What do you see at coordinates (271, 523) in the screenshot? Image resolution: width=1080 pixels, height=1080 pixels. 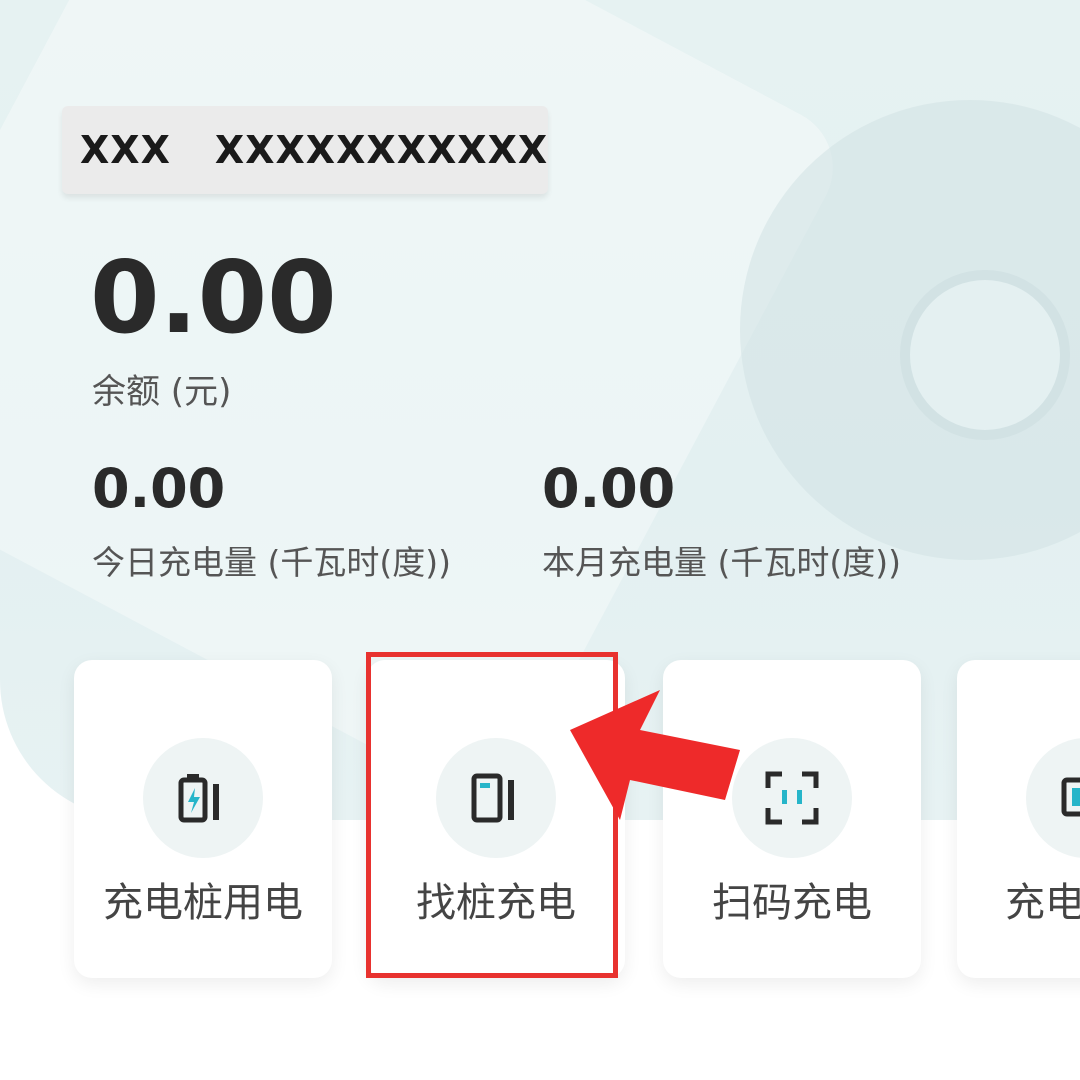 I see `today-charge-stat: 0.00 今日充电量 (千瓦时(度))` at bounding box center [271, 523].